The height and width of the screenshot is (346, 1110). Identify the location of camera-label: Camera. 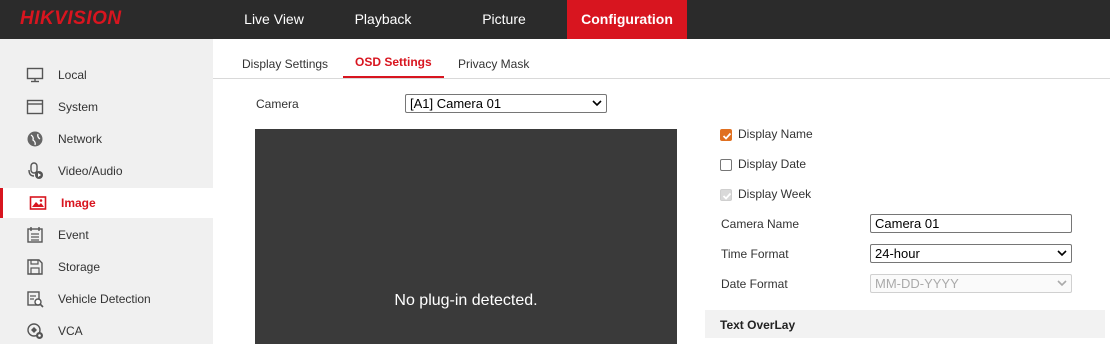
(277, 104).